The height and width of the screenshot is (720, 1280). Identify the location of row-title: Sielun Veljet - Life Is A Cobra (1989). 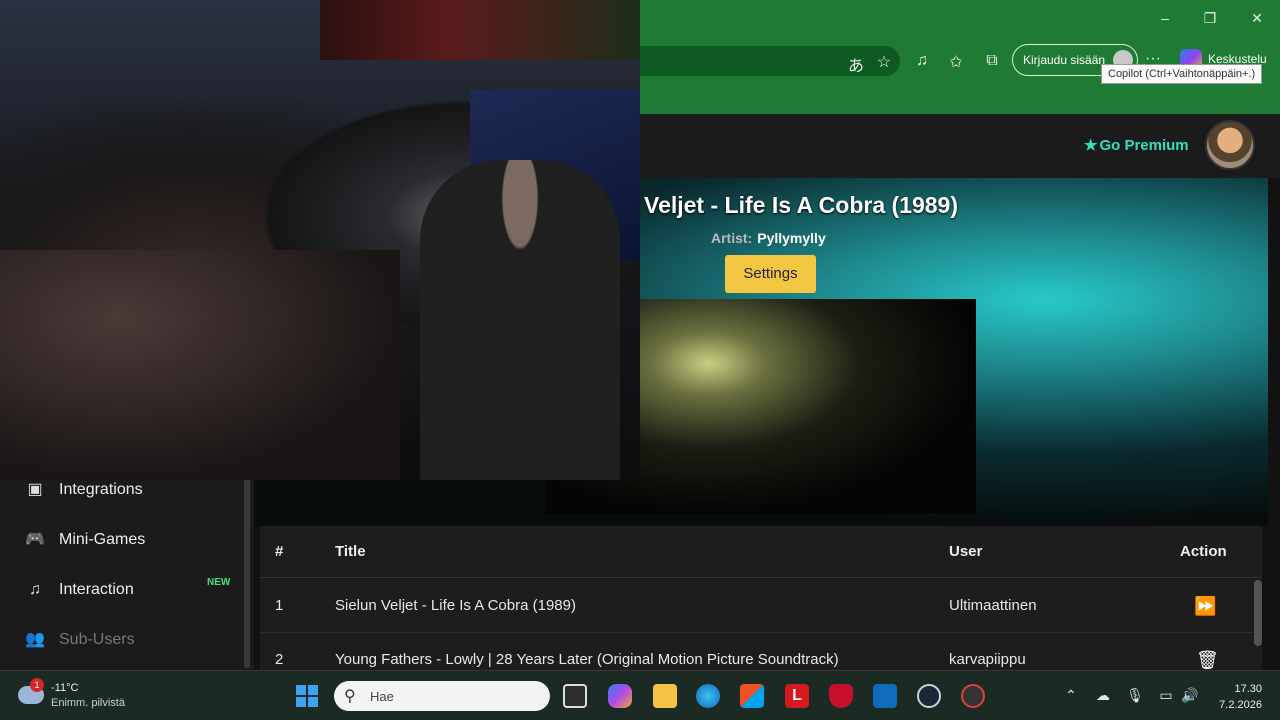
(455, 605).